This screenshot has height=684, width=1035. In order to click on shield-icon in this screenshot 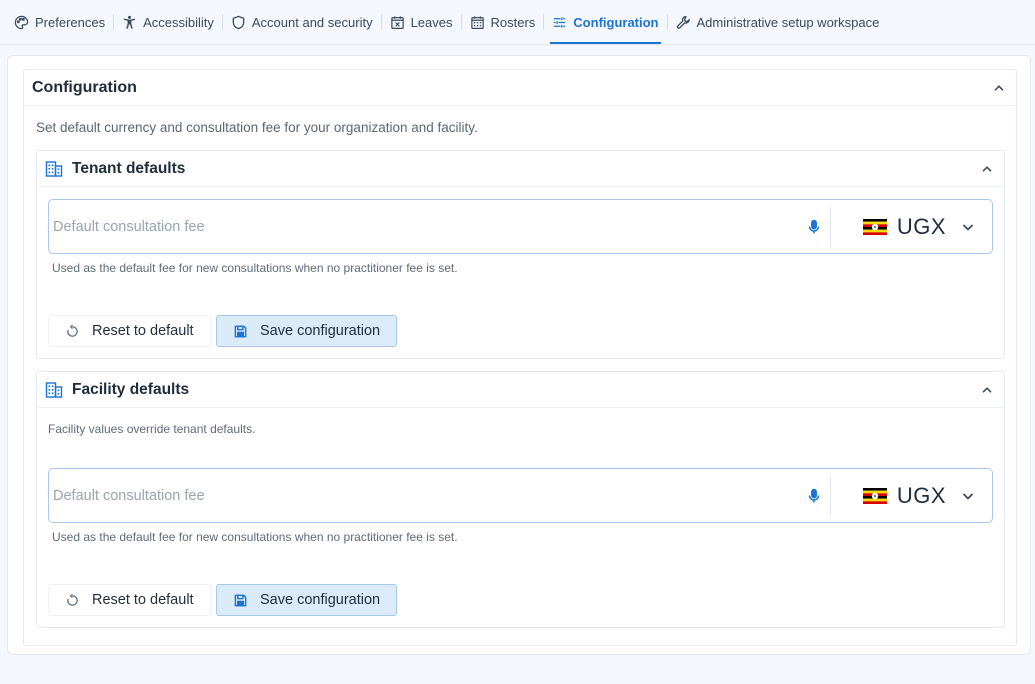, I will do `click(238, 22)`.